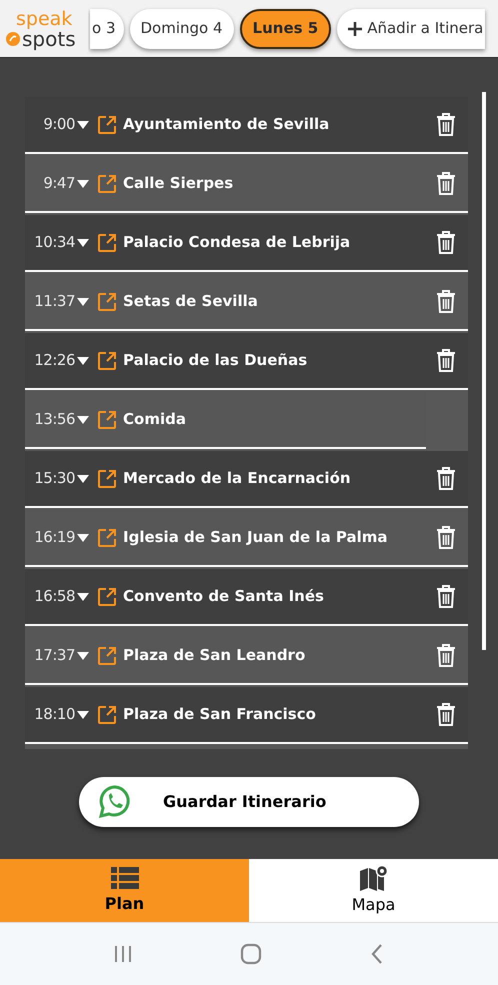 This screenshot has height=985, width=498. I want to click on place-name: Ayuntamiento de Sevilla, so click(226, 125).